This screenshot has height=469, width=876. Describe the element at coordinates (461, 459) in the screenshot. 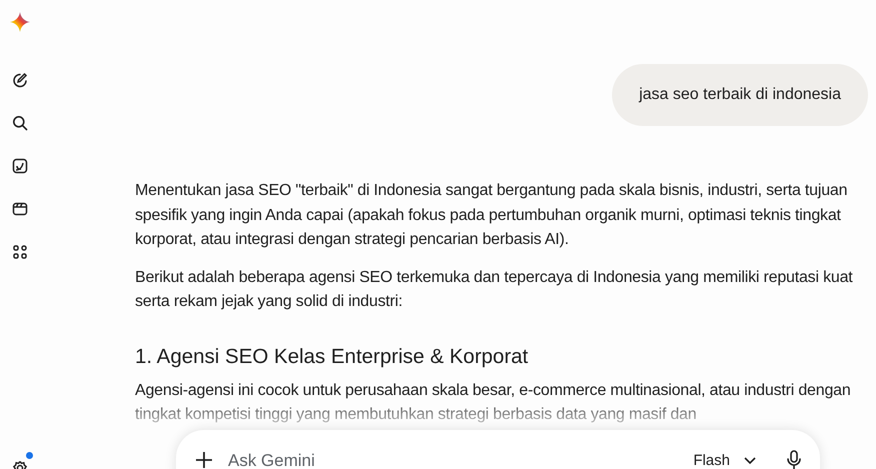

I see `prompt-field: Ask Gemini` at that location.